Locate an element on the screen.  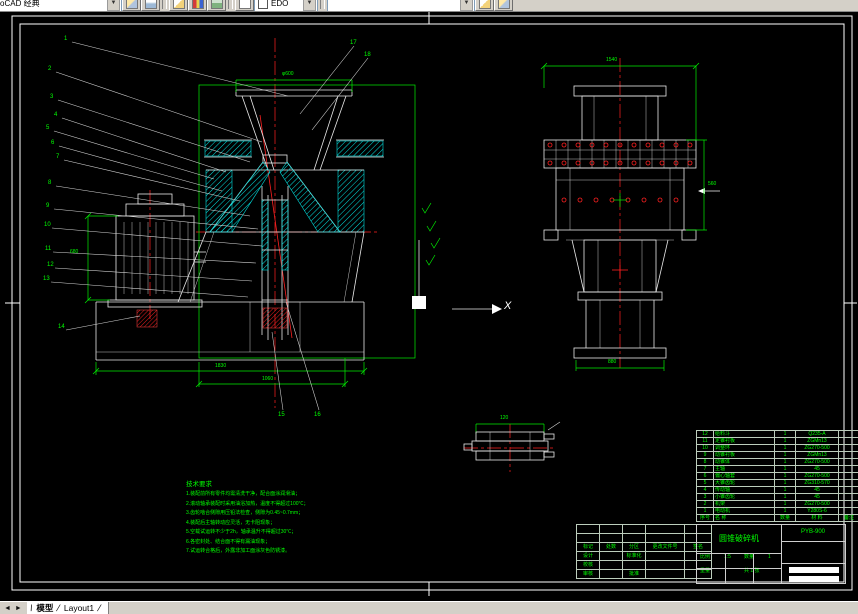
open-file-button is located at coordinates (197, 5).